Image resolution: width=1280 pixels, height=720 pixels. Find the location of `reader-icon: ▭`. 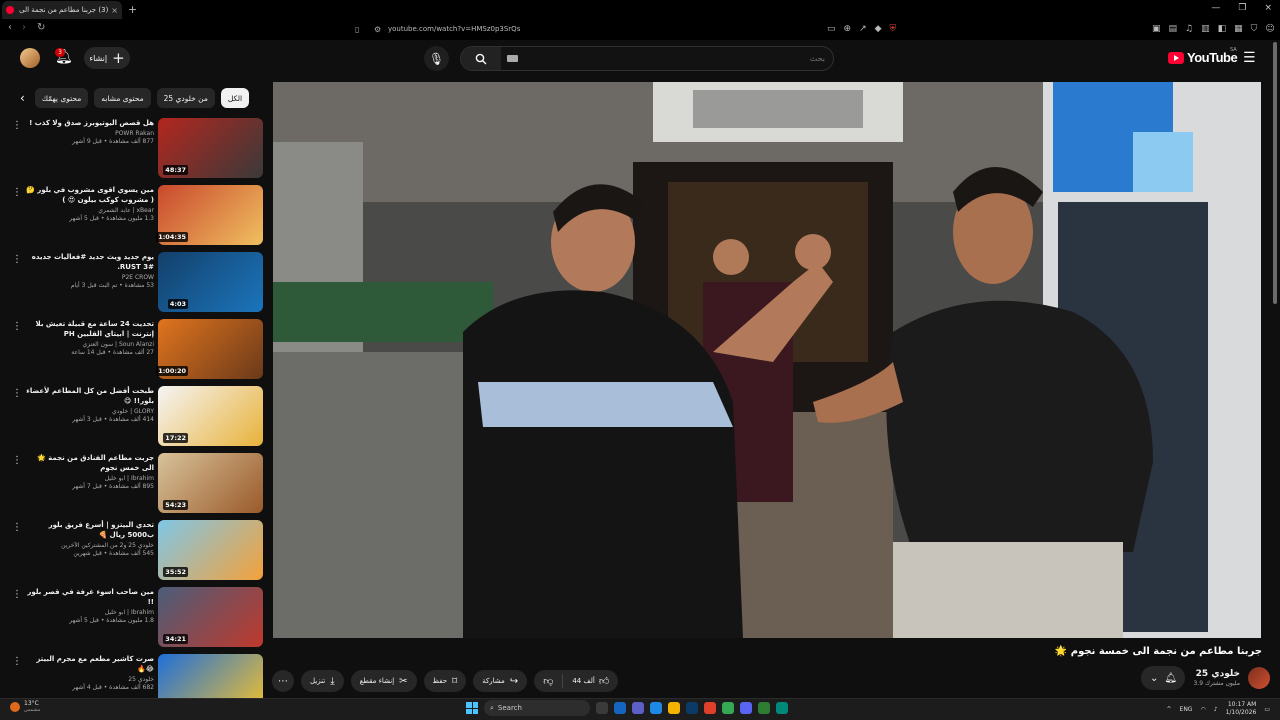

reader-icon: ▭ is located at coordinates (831, 29).